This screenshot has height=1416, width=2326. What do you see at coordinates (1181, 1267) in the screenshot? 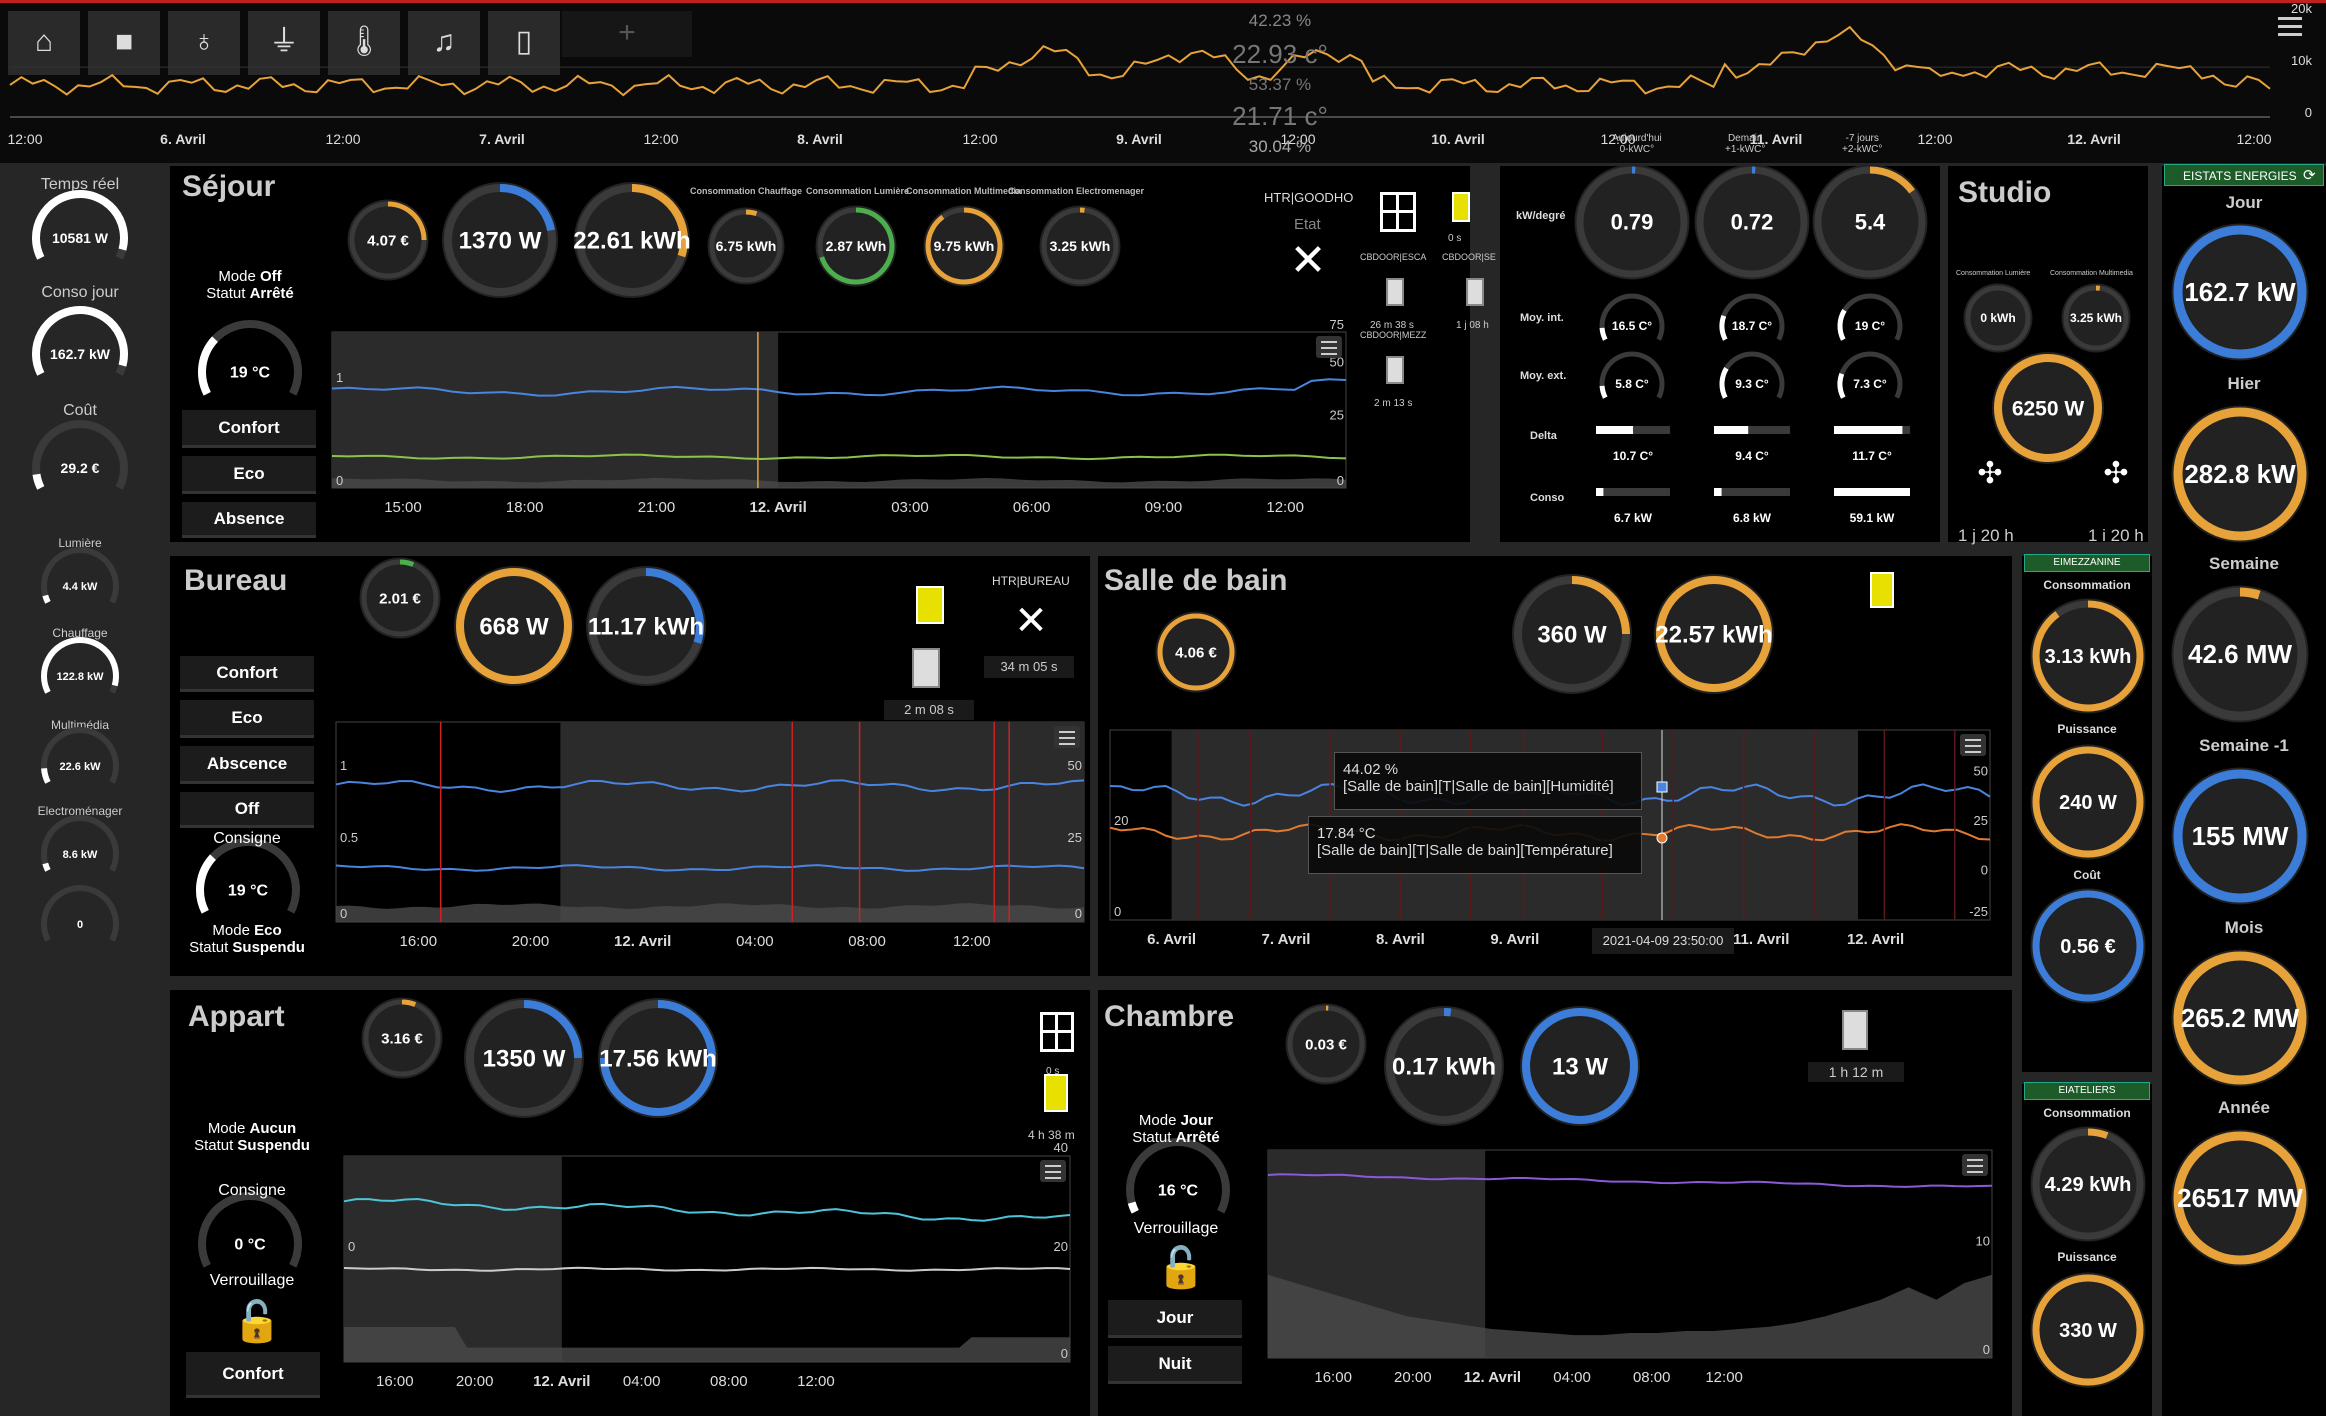
I see `chambre-unlock-icon: 🔓` at bounding box center [1181, 1267].